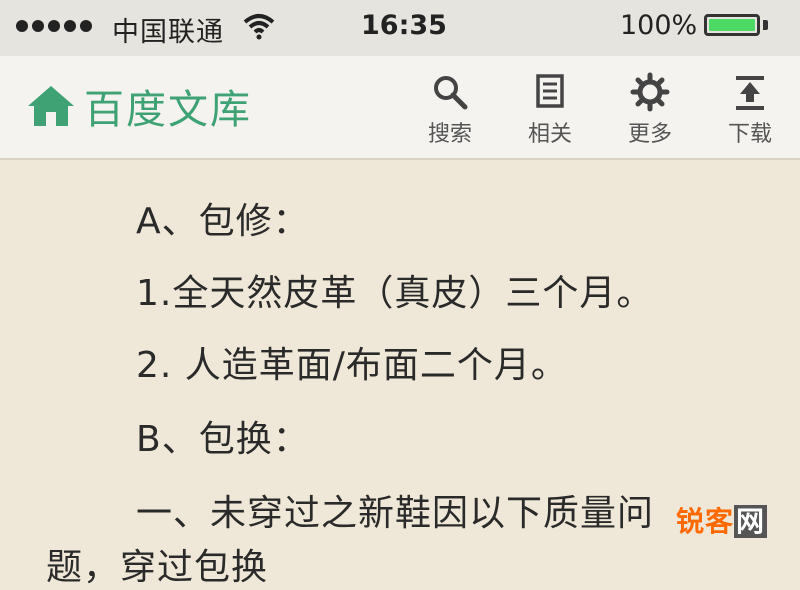 The image size is (800, 590). I want to click on download-button: 下载, so click(750, 112).